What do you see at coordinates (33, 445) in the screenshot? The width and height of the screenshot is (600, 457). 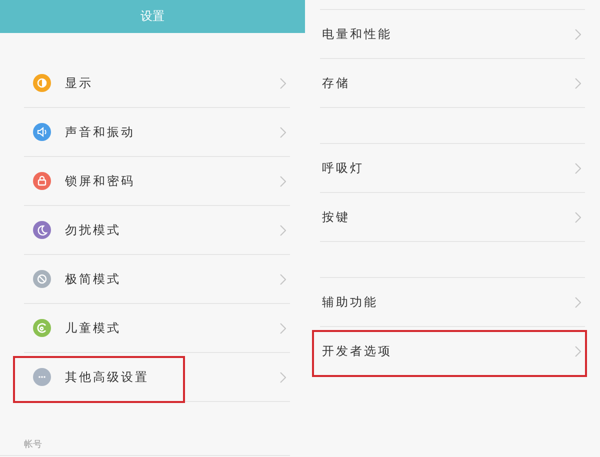 I see `section-label: 帐号` at bounding box center [33, 445].